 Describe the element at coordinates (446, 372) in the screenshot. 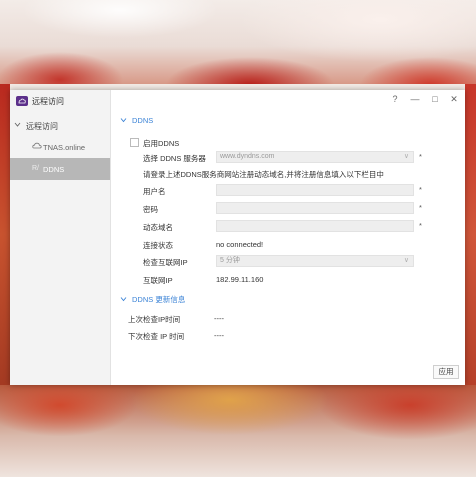

I see `apply-button: 应用` at that location.